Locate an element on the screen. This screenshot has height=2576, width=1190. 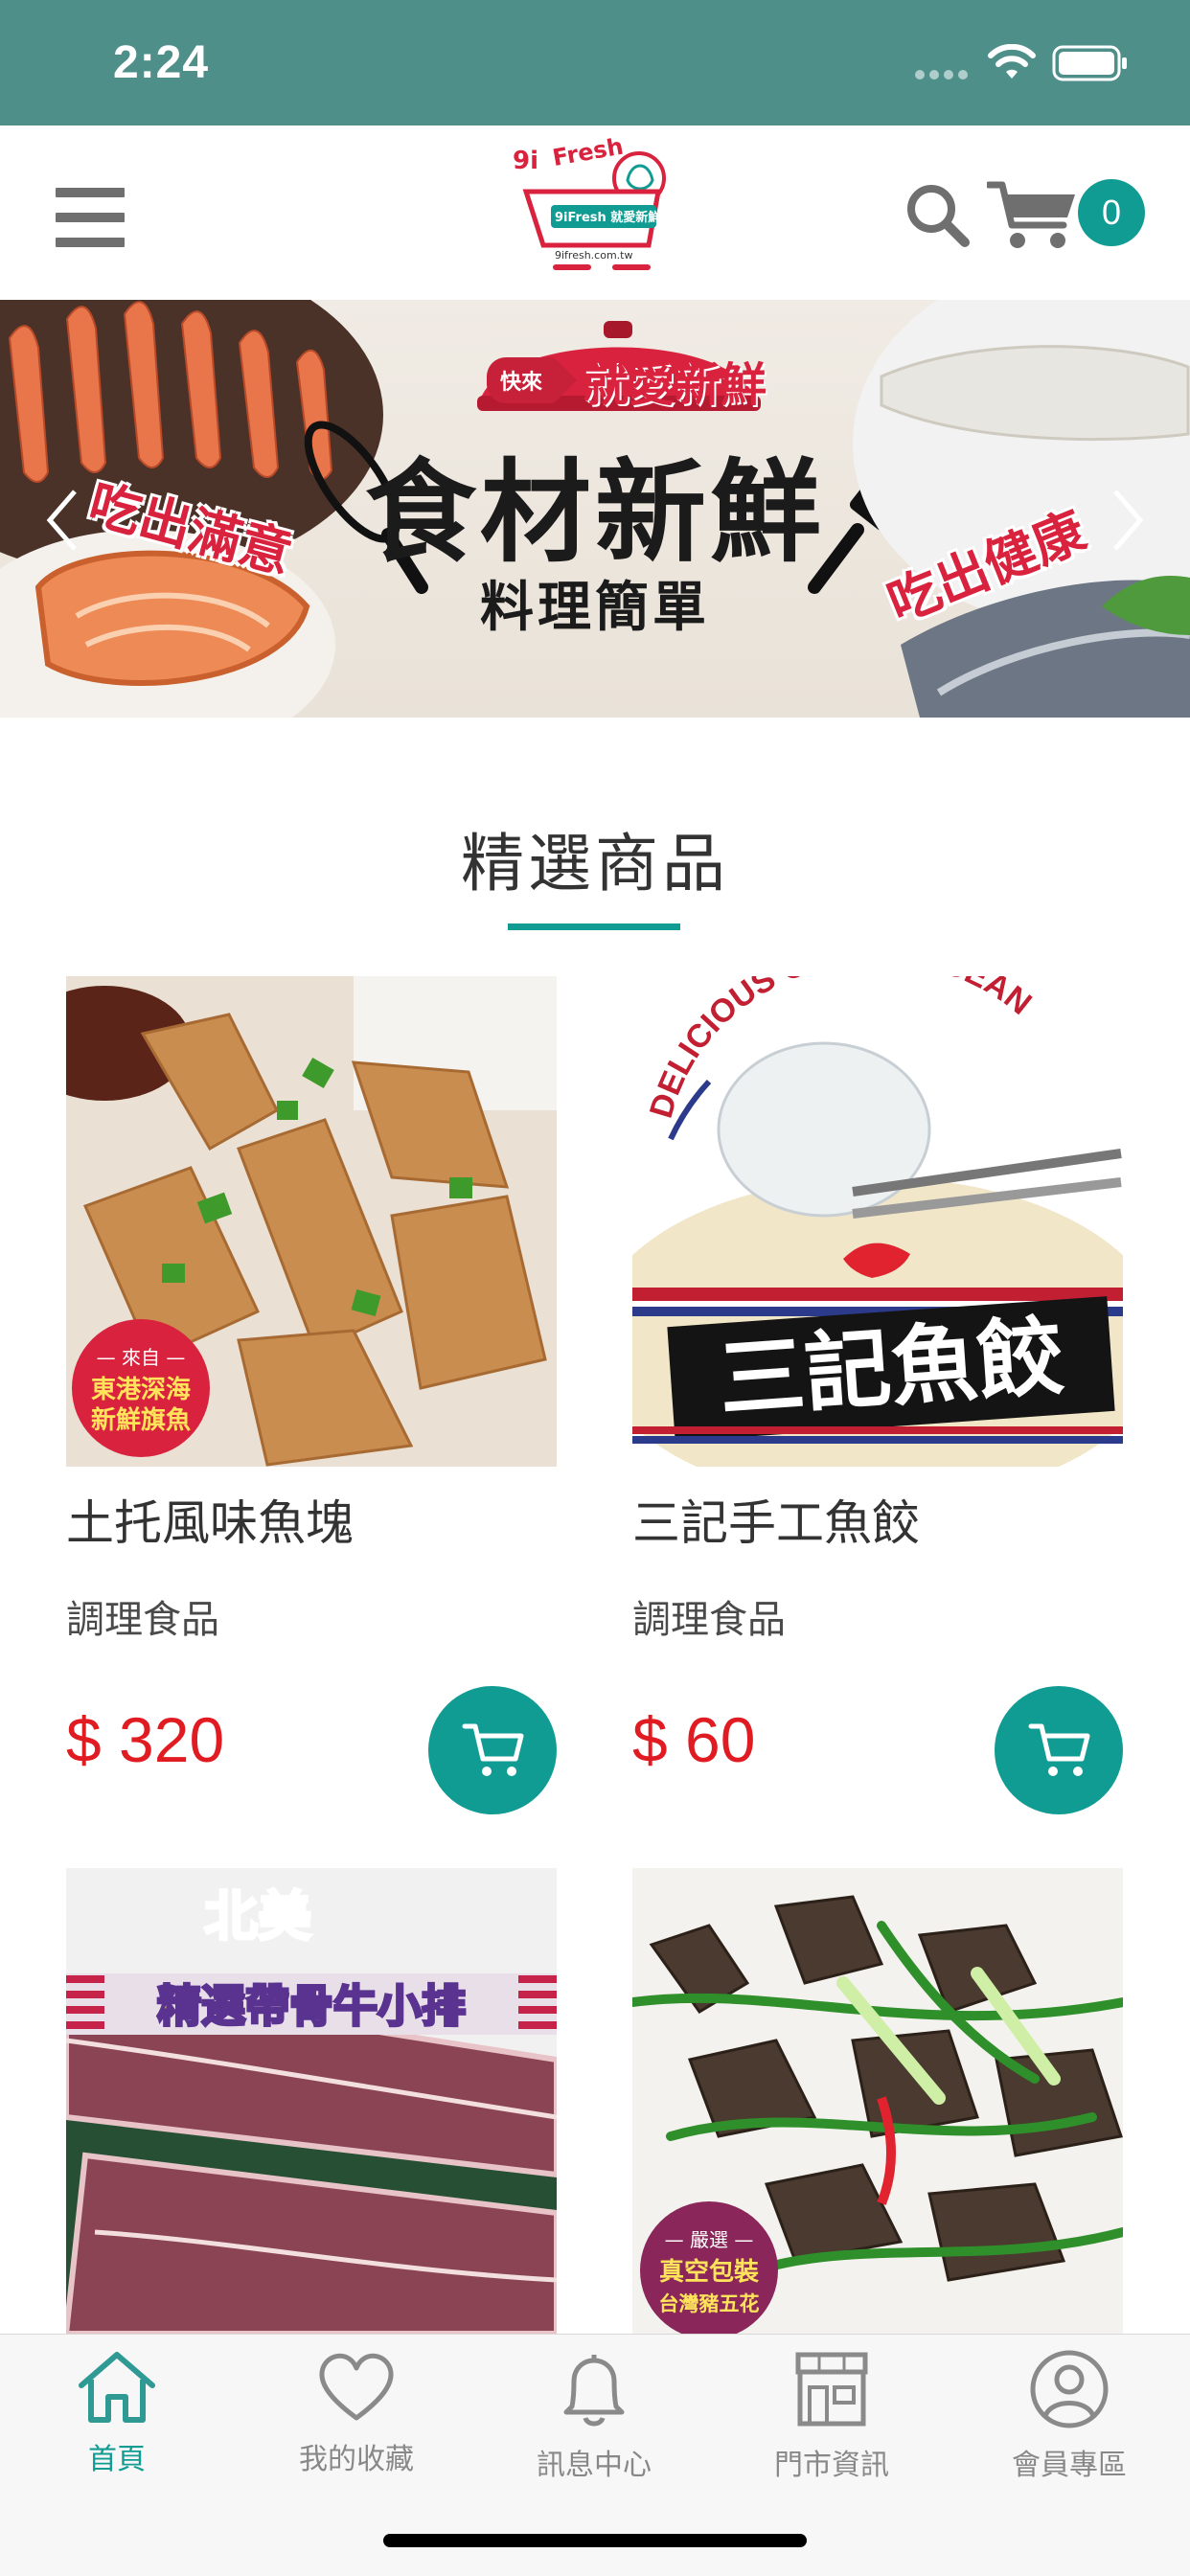
product-overlay-banner: 精選帶骨牛小排 is located at coordinates (311, 2006).